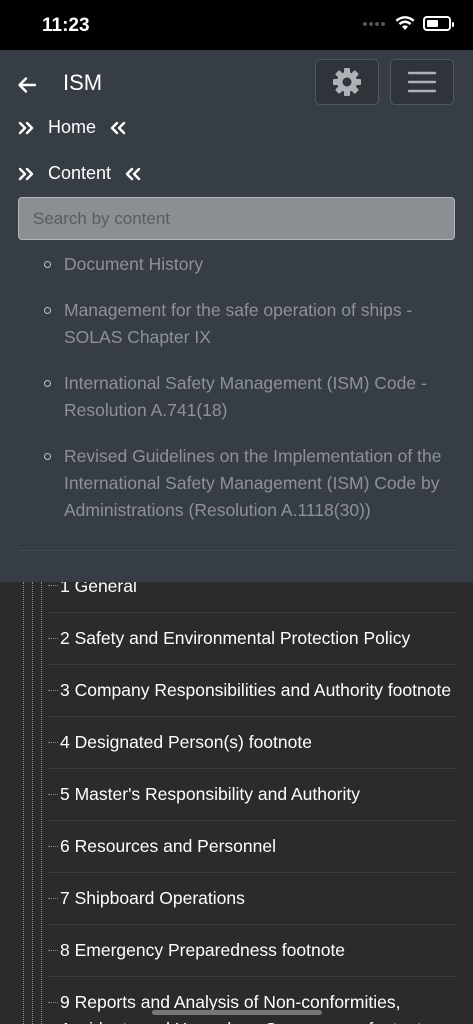 The image size is (473, 1024). I want to click on toc-tree-guides, so click(35, 803).